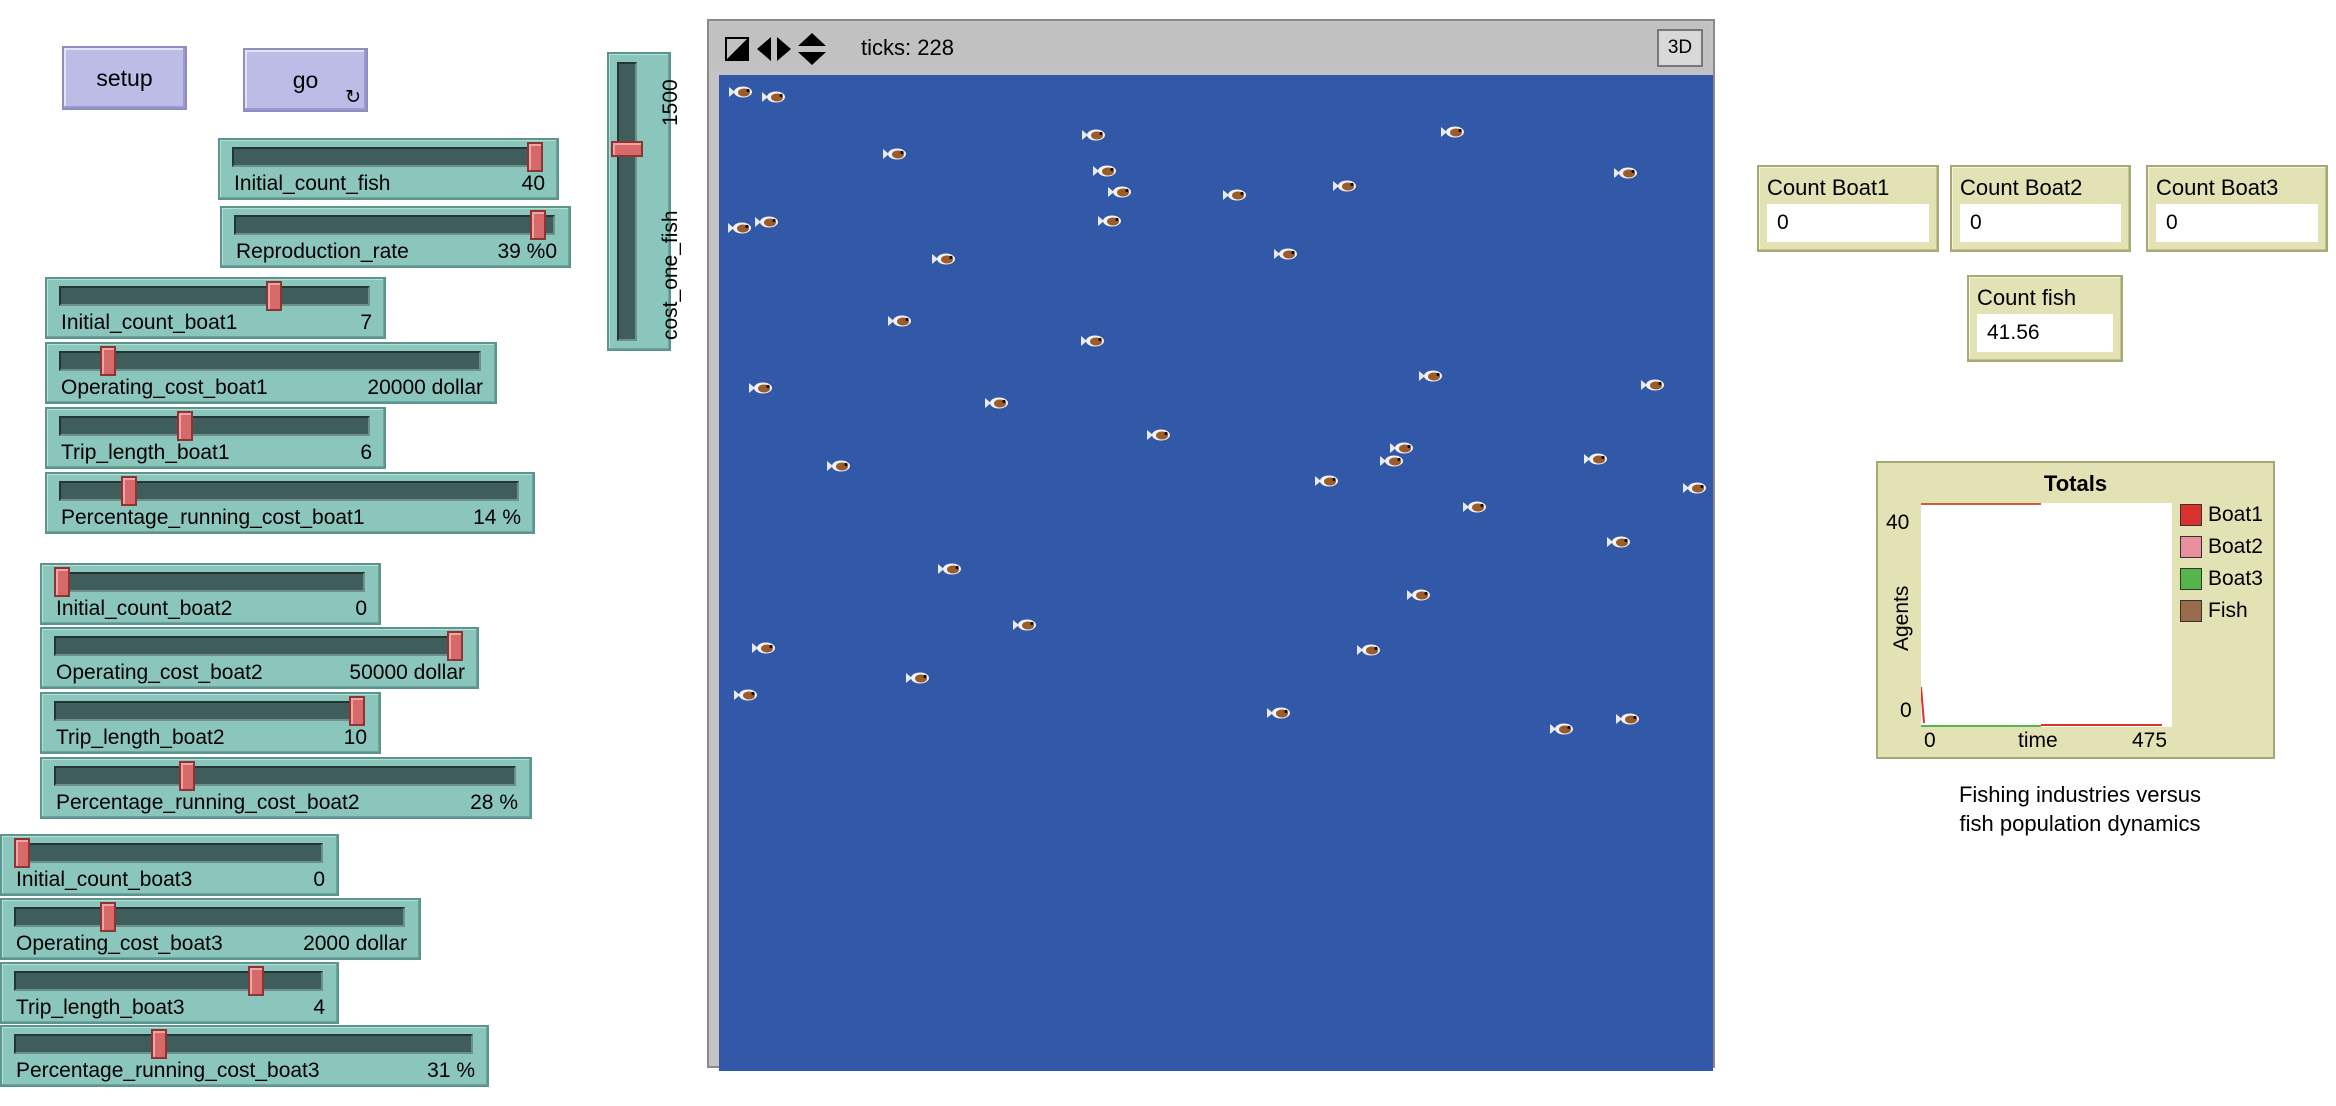 This screenshot has width=2336, height=1106. Describe the element at coordinates (2221, 547) in the screenshot. I see `legend-boat2: Boat2` at that location.